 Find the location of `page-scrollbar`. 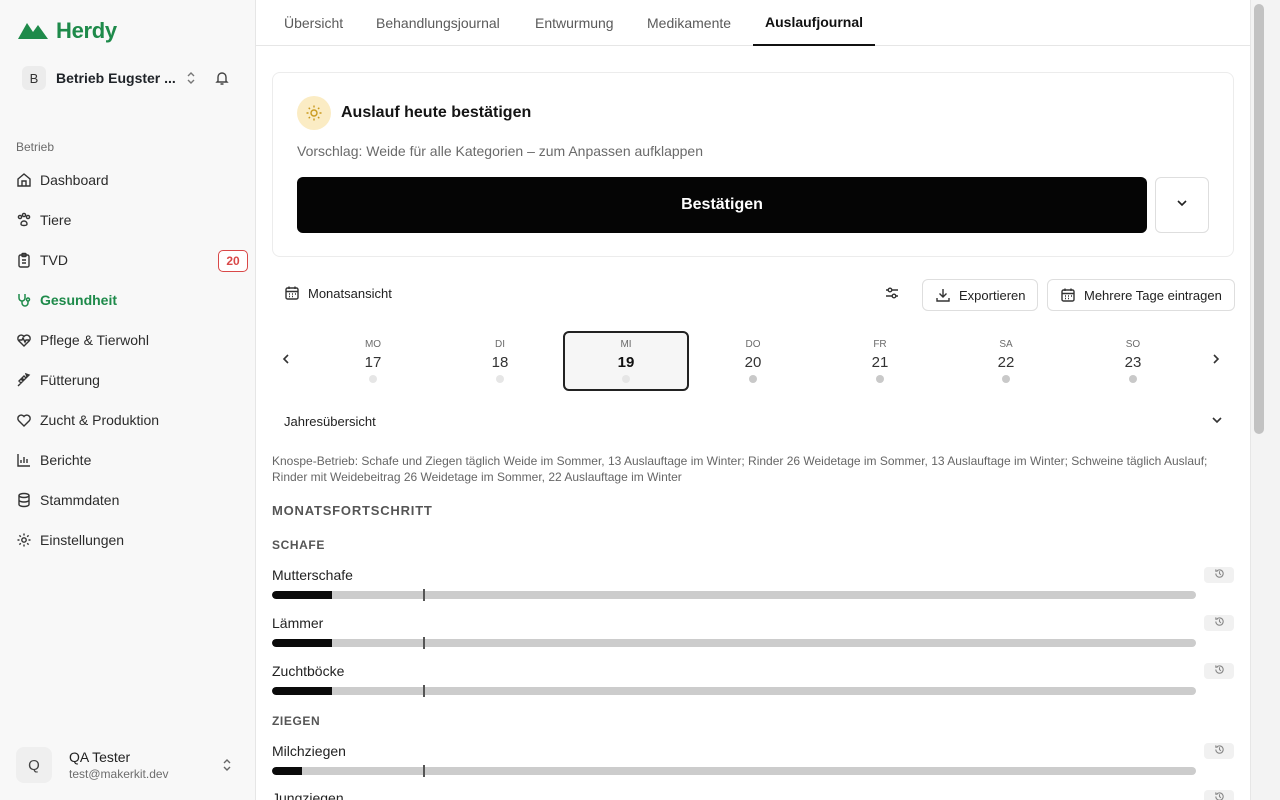

page-scrollbar is located at coordinates (1265, 400).